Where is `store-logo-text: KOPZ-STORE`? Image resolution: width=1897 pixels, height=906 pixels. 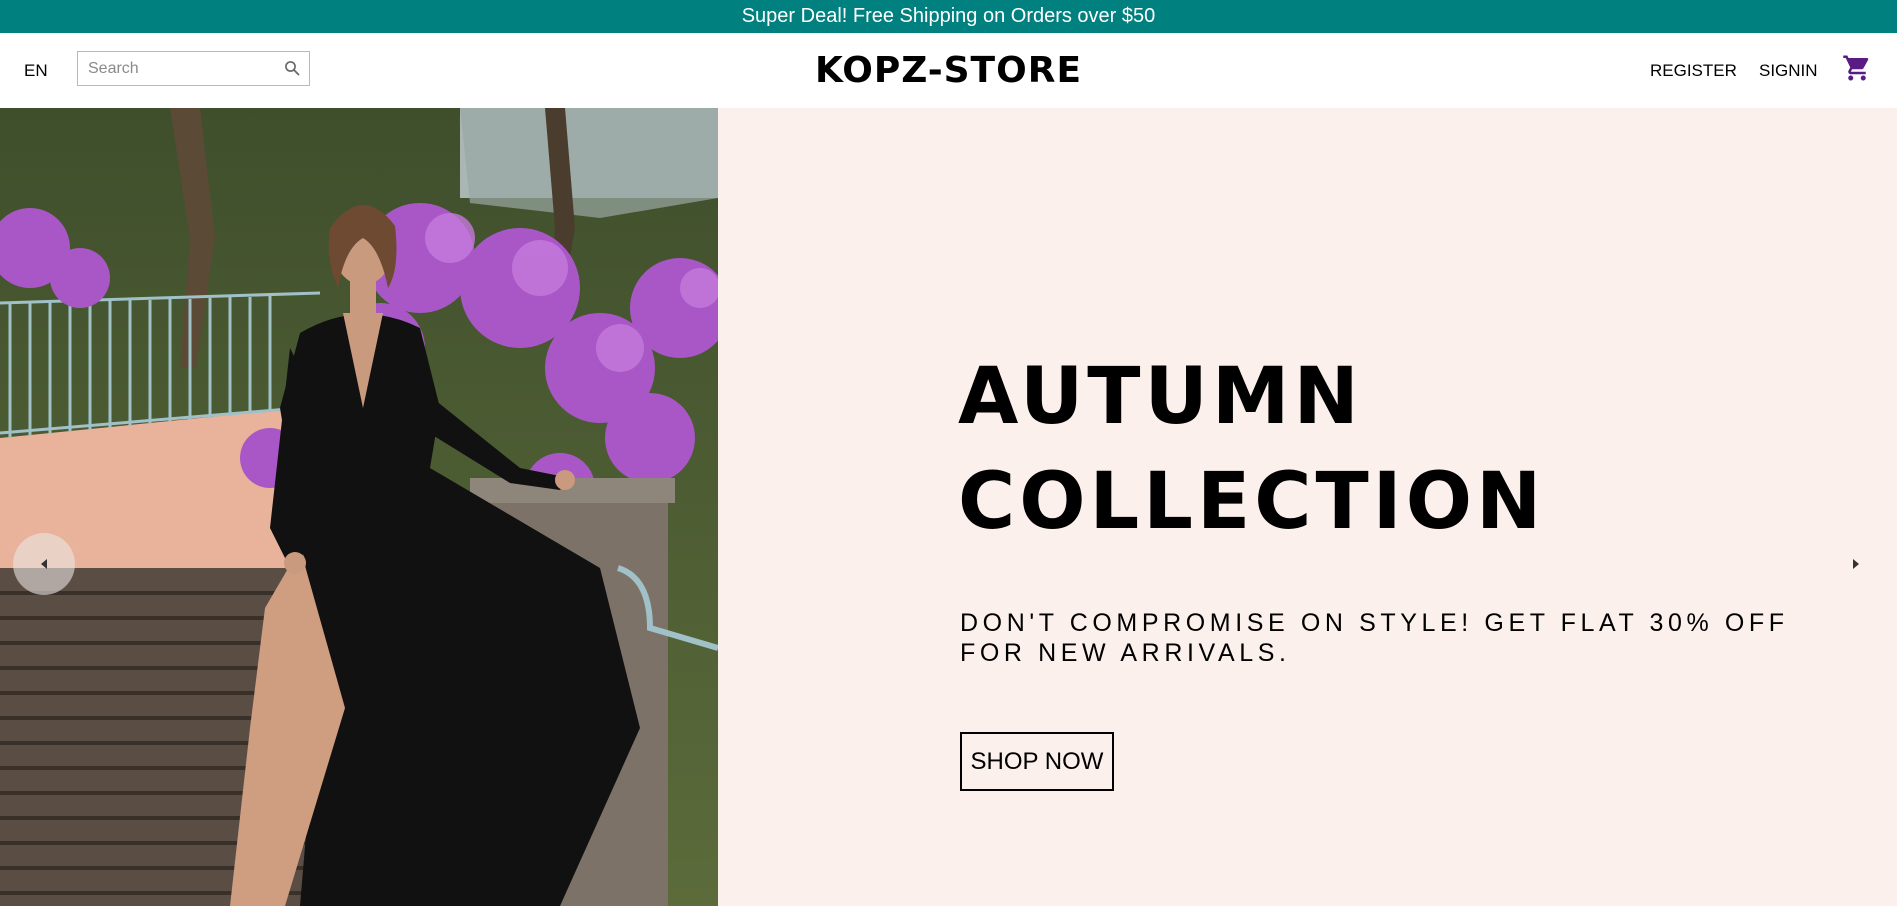
store-logo-text: KOPZ-STORE is located at coordinates (948, 70).